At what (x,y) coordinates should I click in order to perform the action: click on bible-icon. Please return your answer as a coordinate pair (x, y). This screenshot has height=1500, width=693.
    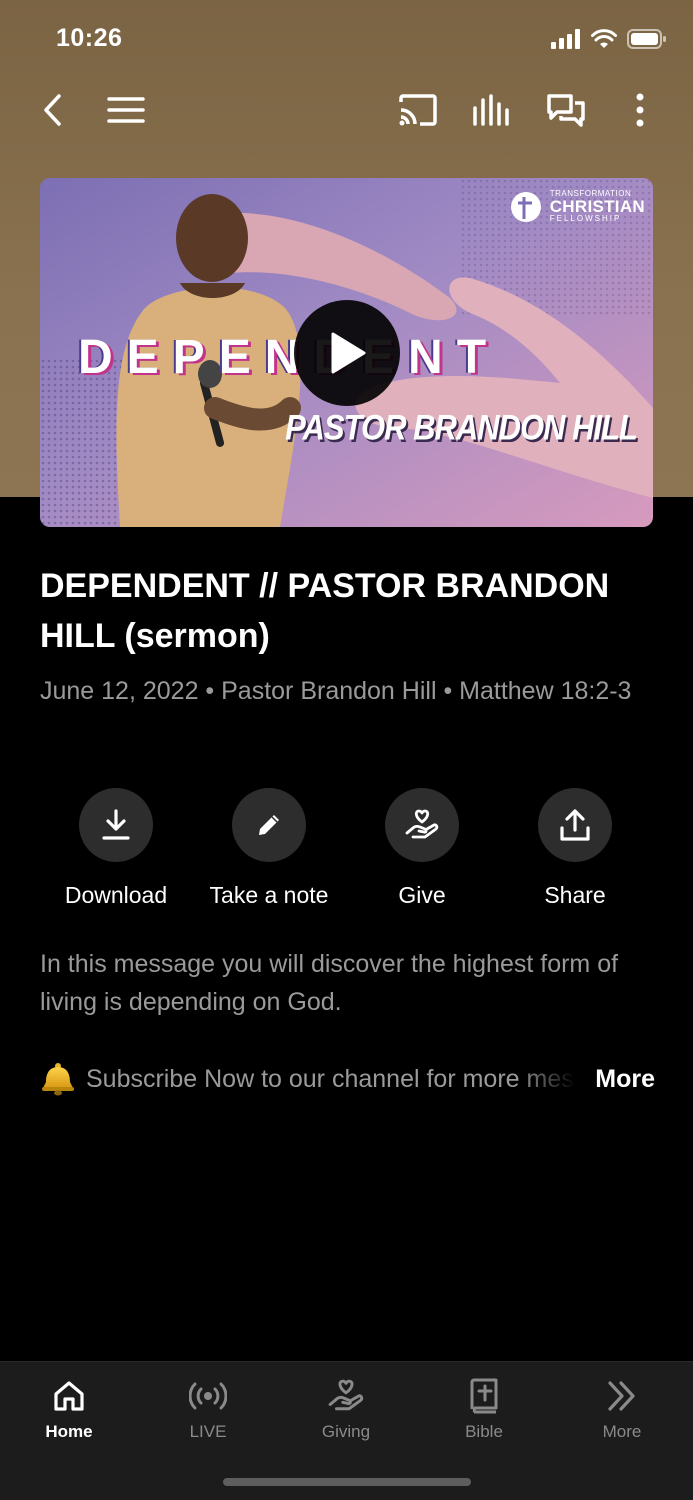
    Looking at the image, I should click on (484, 1396).